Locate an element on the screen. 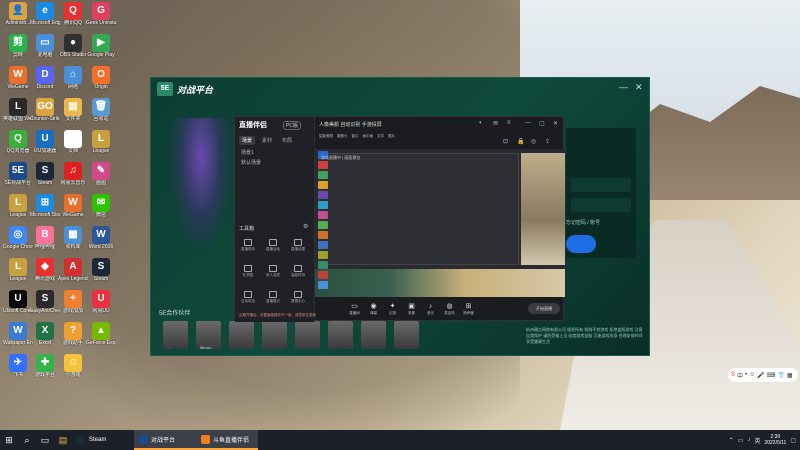 This screenshot has height=450, width=800. desktop-icon-label: 腾讯游戏 is located at coordinates (44, 279).